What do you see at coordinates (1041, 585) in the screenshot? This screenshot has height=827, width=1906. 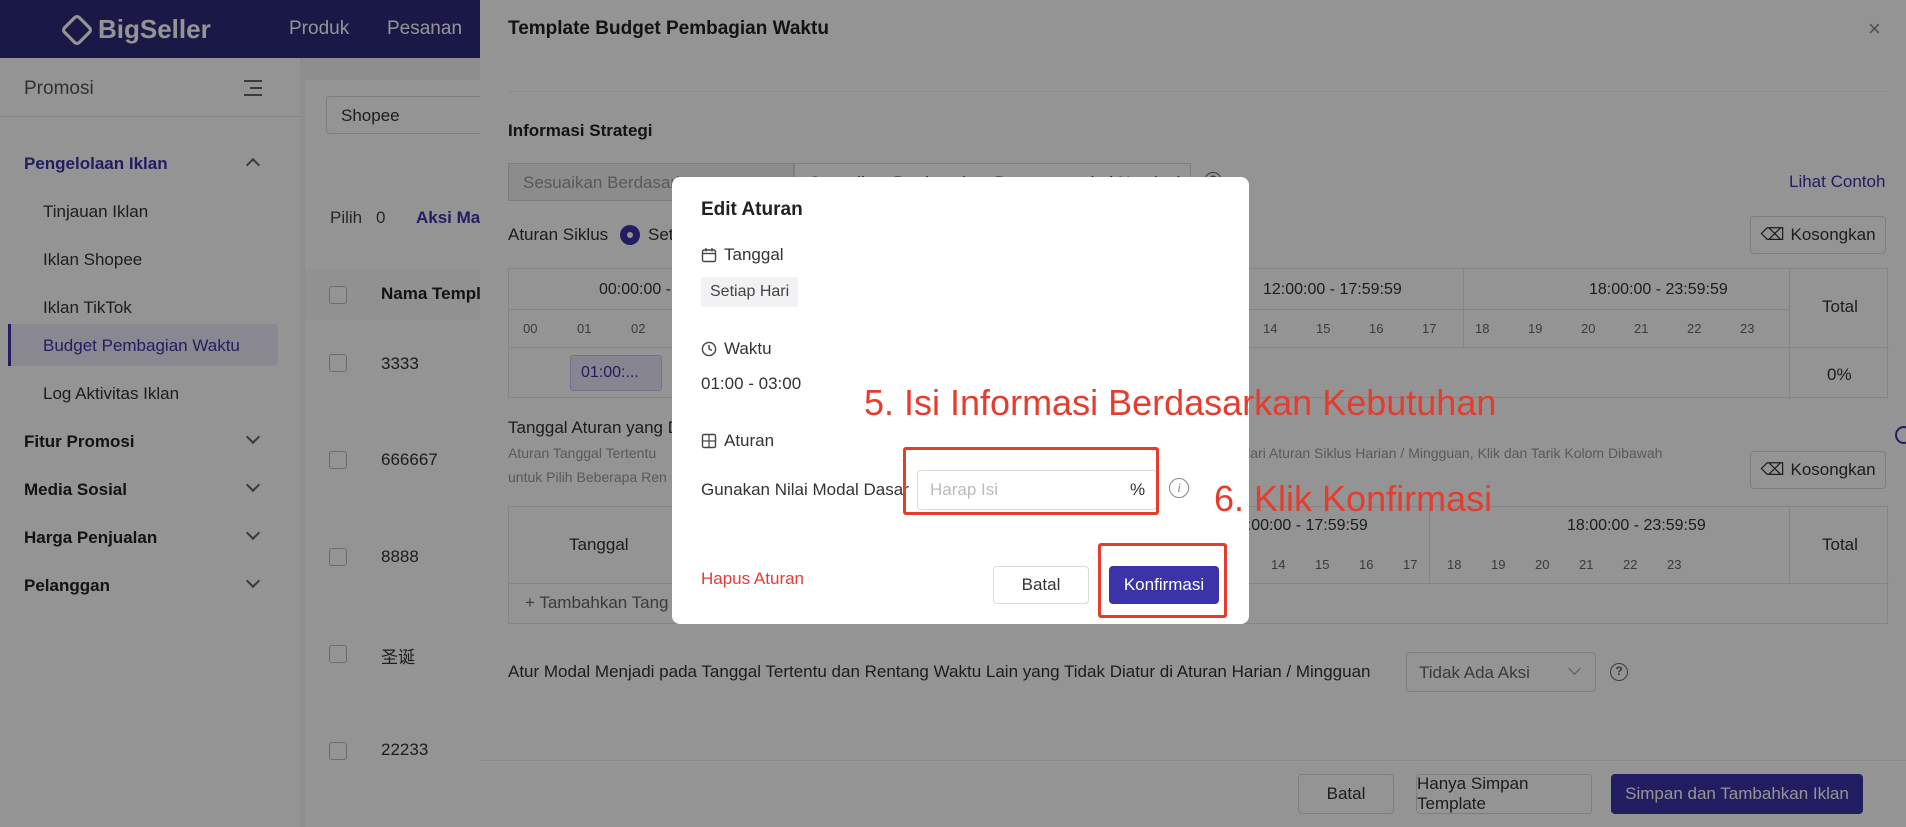 I see `modal-cancel-button: Batal` at bounding box center [1041, 585].